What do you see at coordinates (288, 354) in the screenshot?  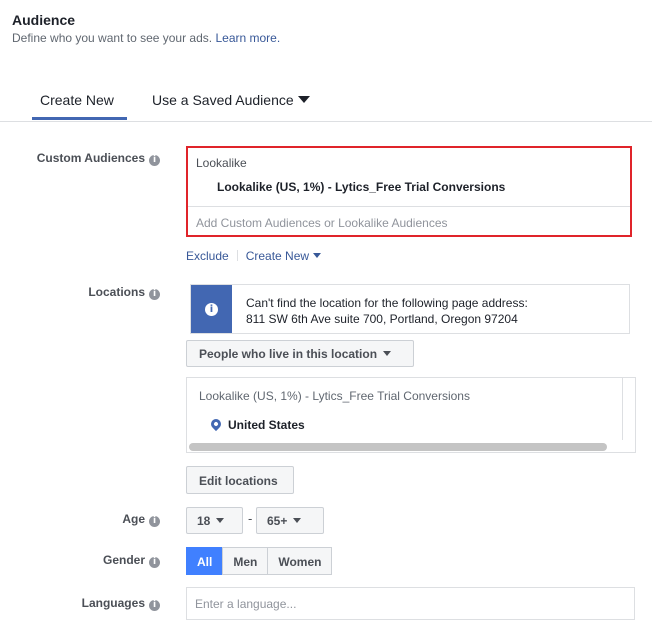 I see `dropdown-label: People who live in this location` at bounding box center [288, 354].